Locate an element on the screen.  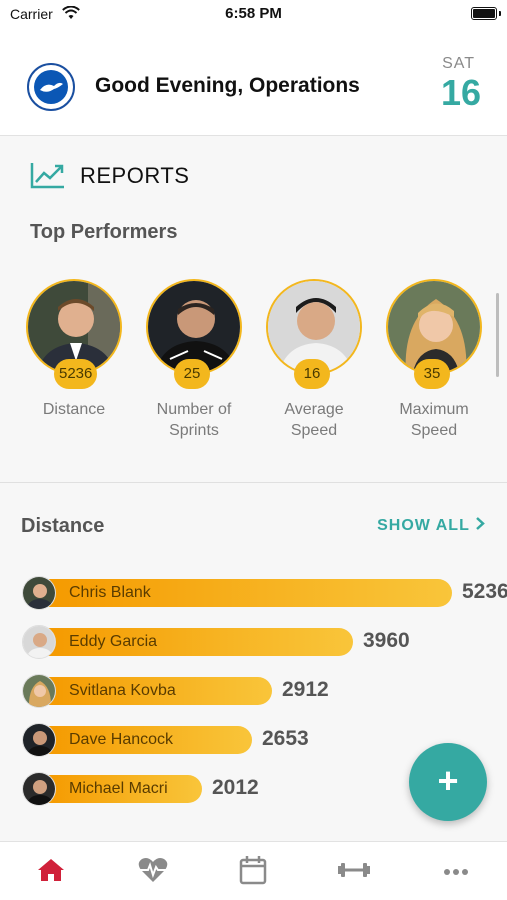
athlete-name: Eddy Garcia is located at coordinates (113, 641).